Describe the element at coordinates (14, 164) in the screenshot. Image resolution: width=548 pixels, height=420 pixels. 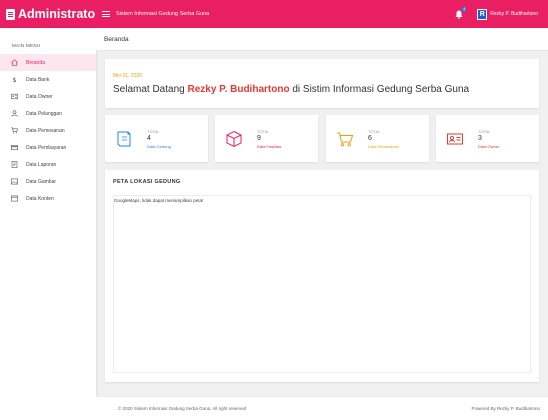
I see `report-icon` at that location.